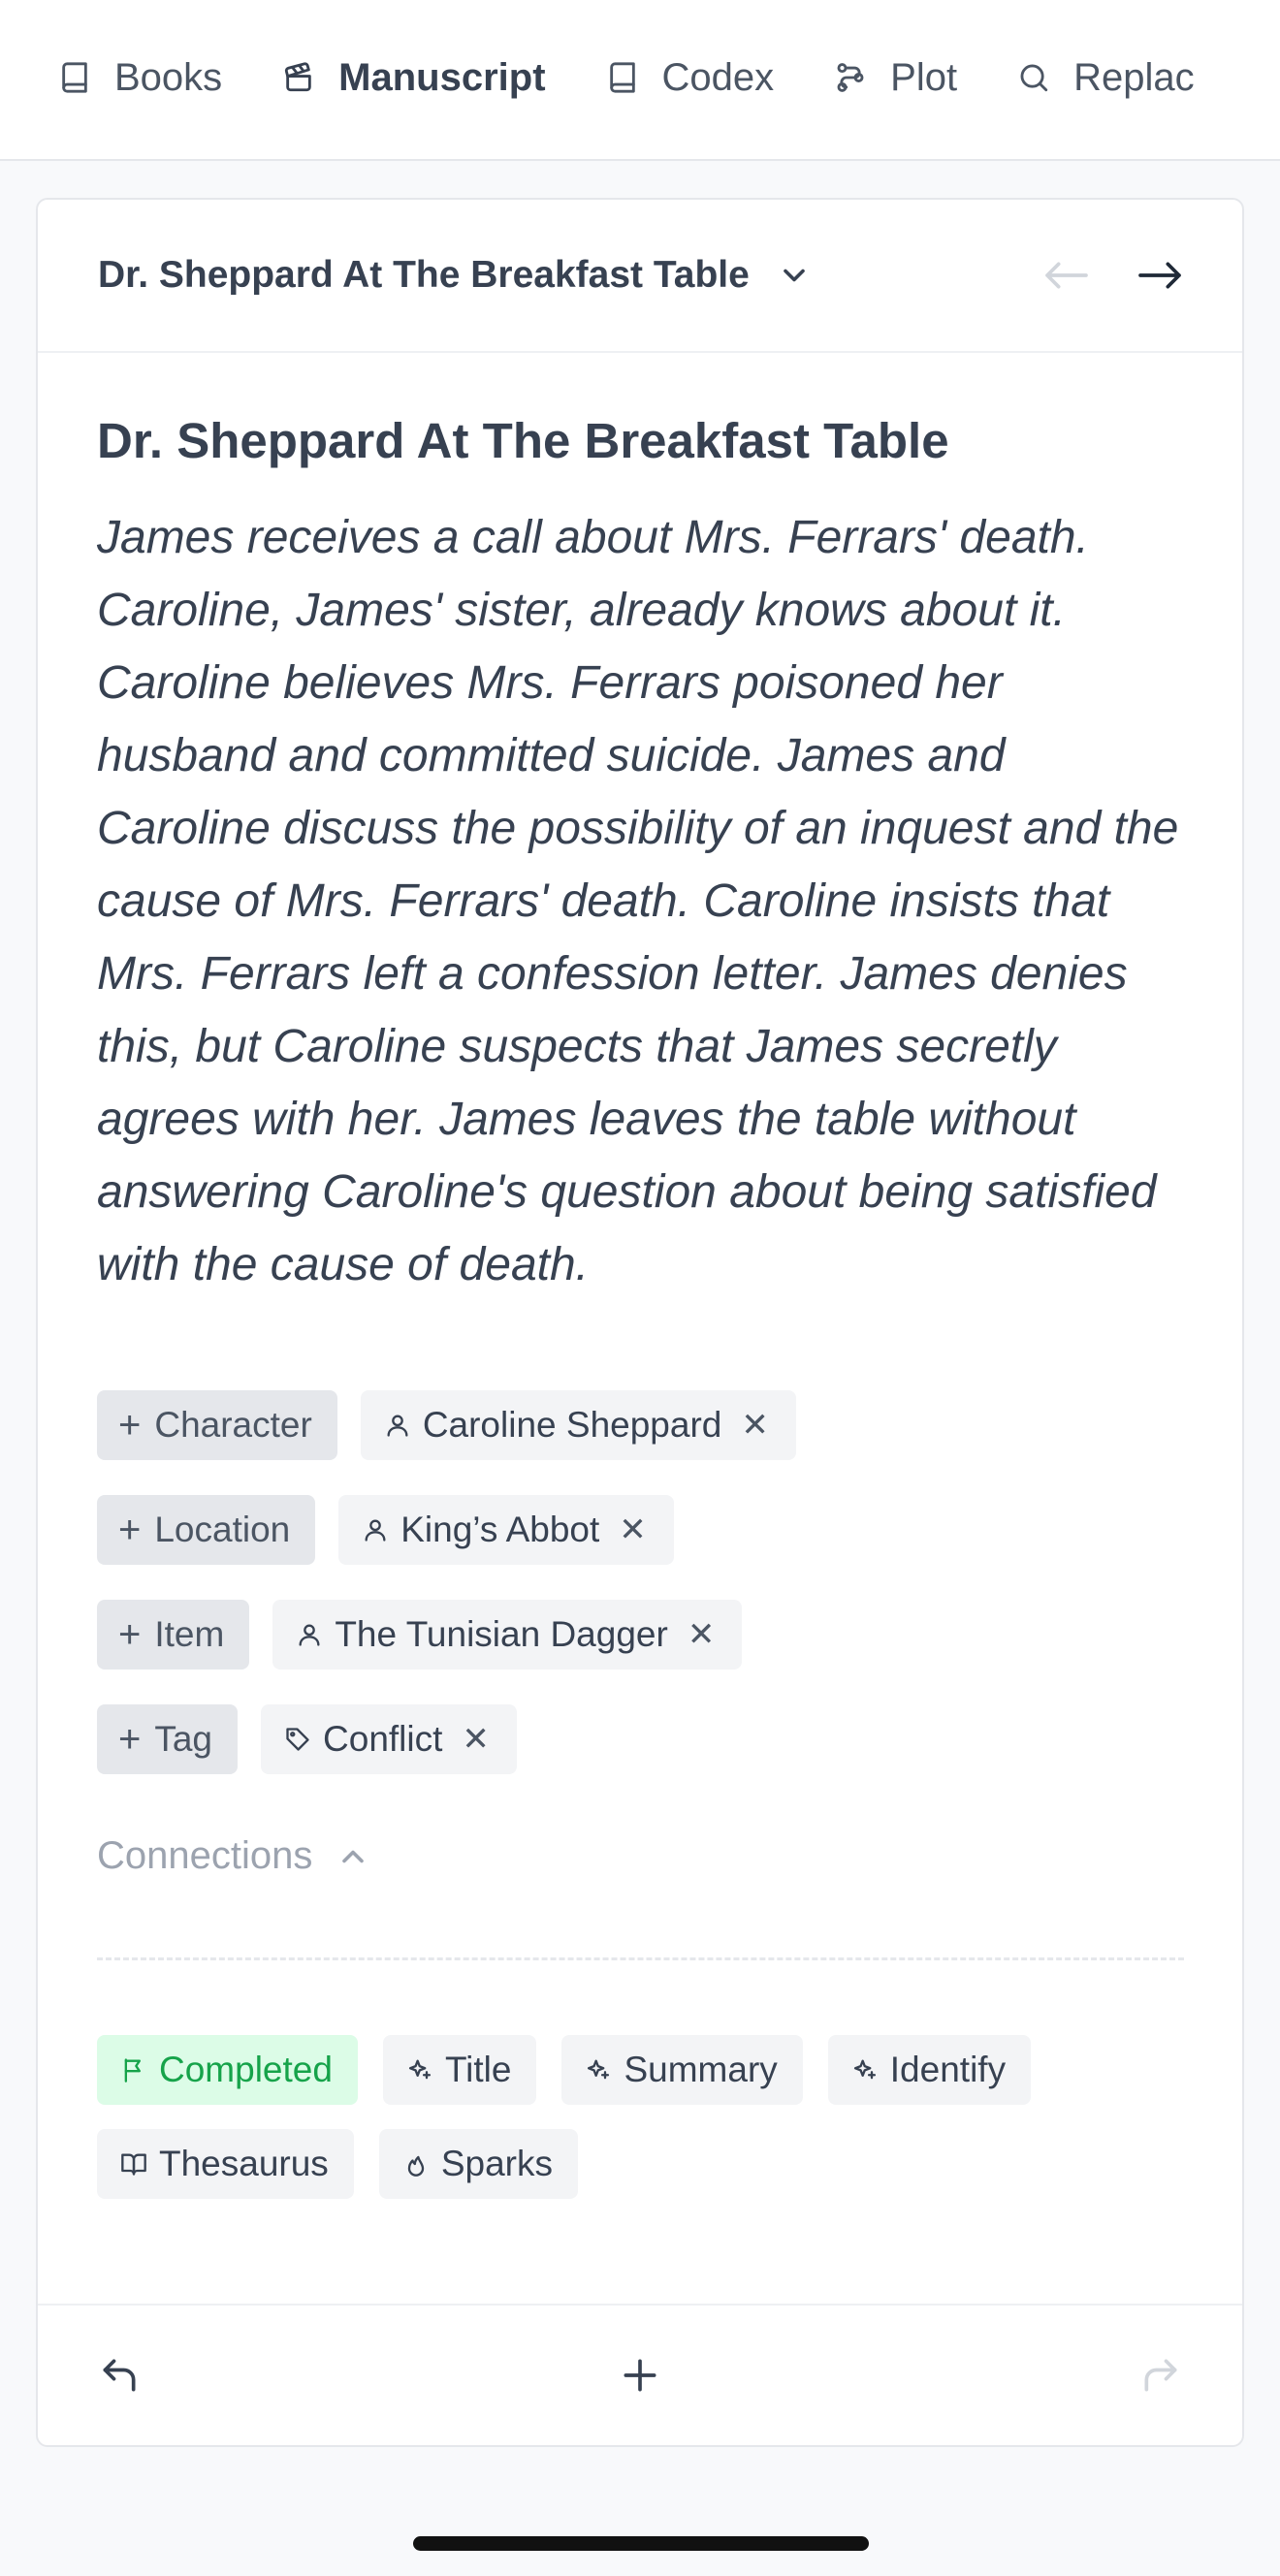 The image size is (1280, 2576). I want to click on scene-navigation, so click(1113, 275).